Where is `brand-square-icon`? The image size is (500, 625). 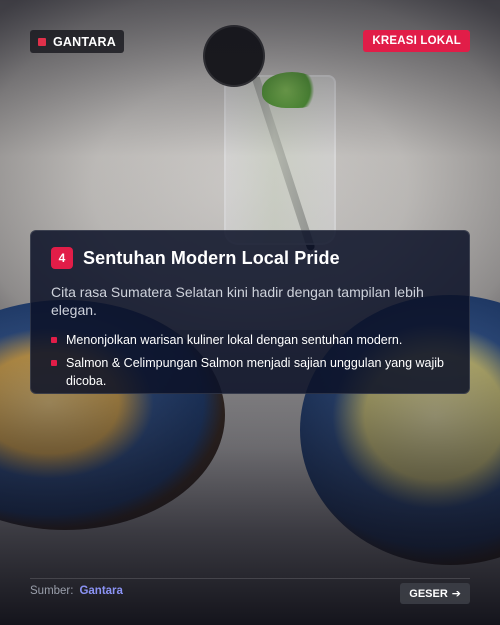 brand-square-icon is located at coordinates (42, 41).